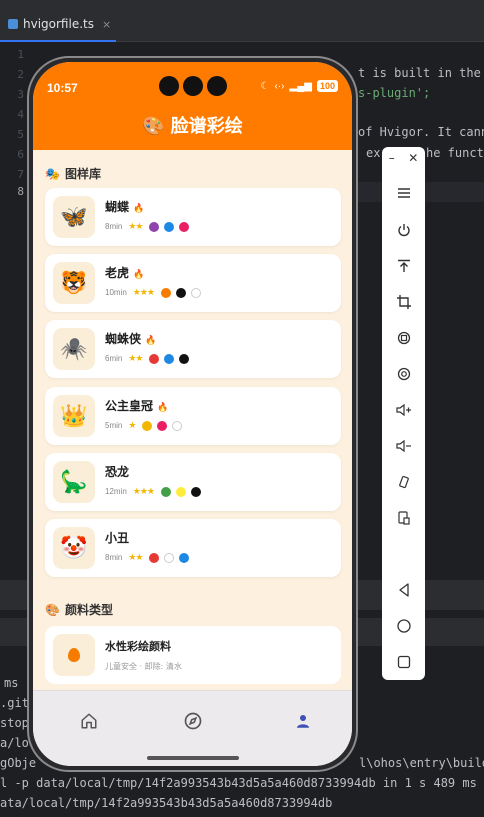 This screenshot has width=484, height=817. What do you see at coordinates (403, 302) in the screenshot?
I see `crop-icon` at bounding box center [403, 302].